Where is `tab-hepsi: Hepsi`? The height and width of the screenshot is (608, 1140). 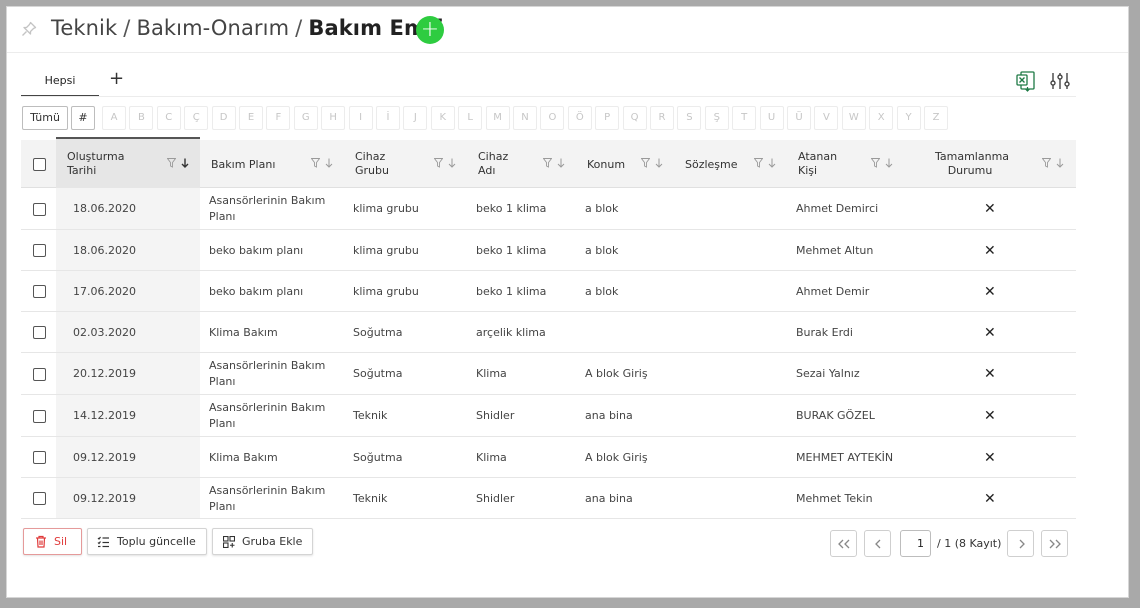
tab-hepsi: Hepsi is located at coordinates (60, 84).